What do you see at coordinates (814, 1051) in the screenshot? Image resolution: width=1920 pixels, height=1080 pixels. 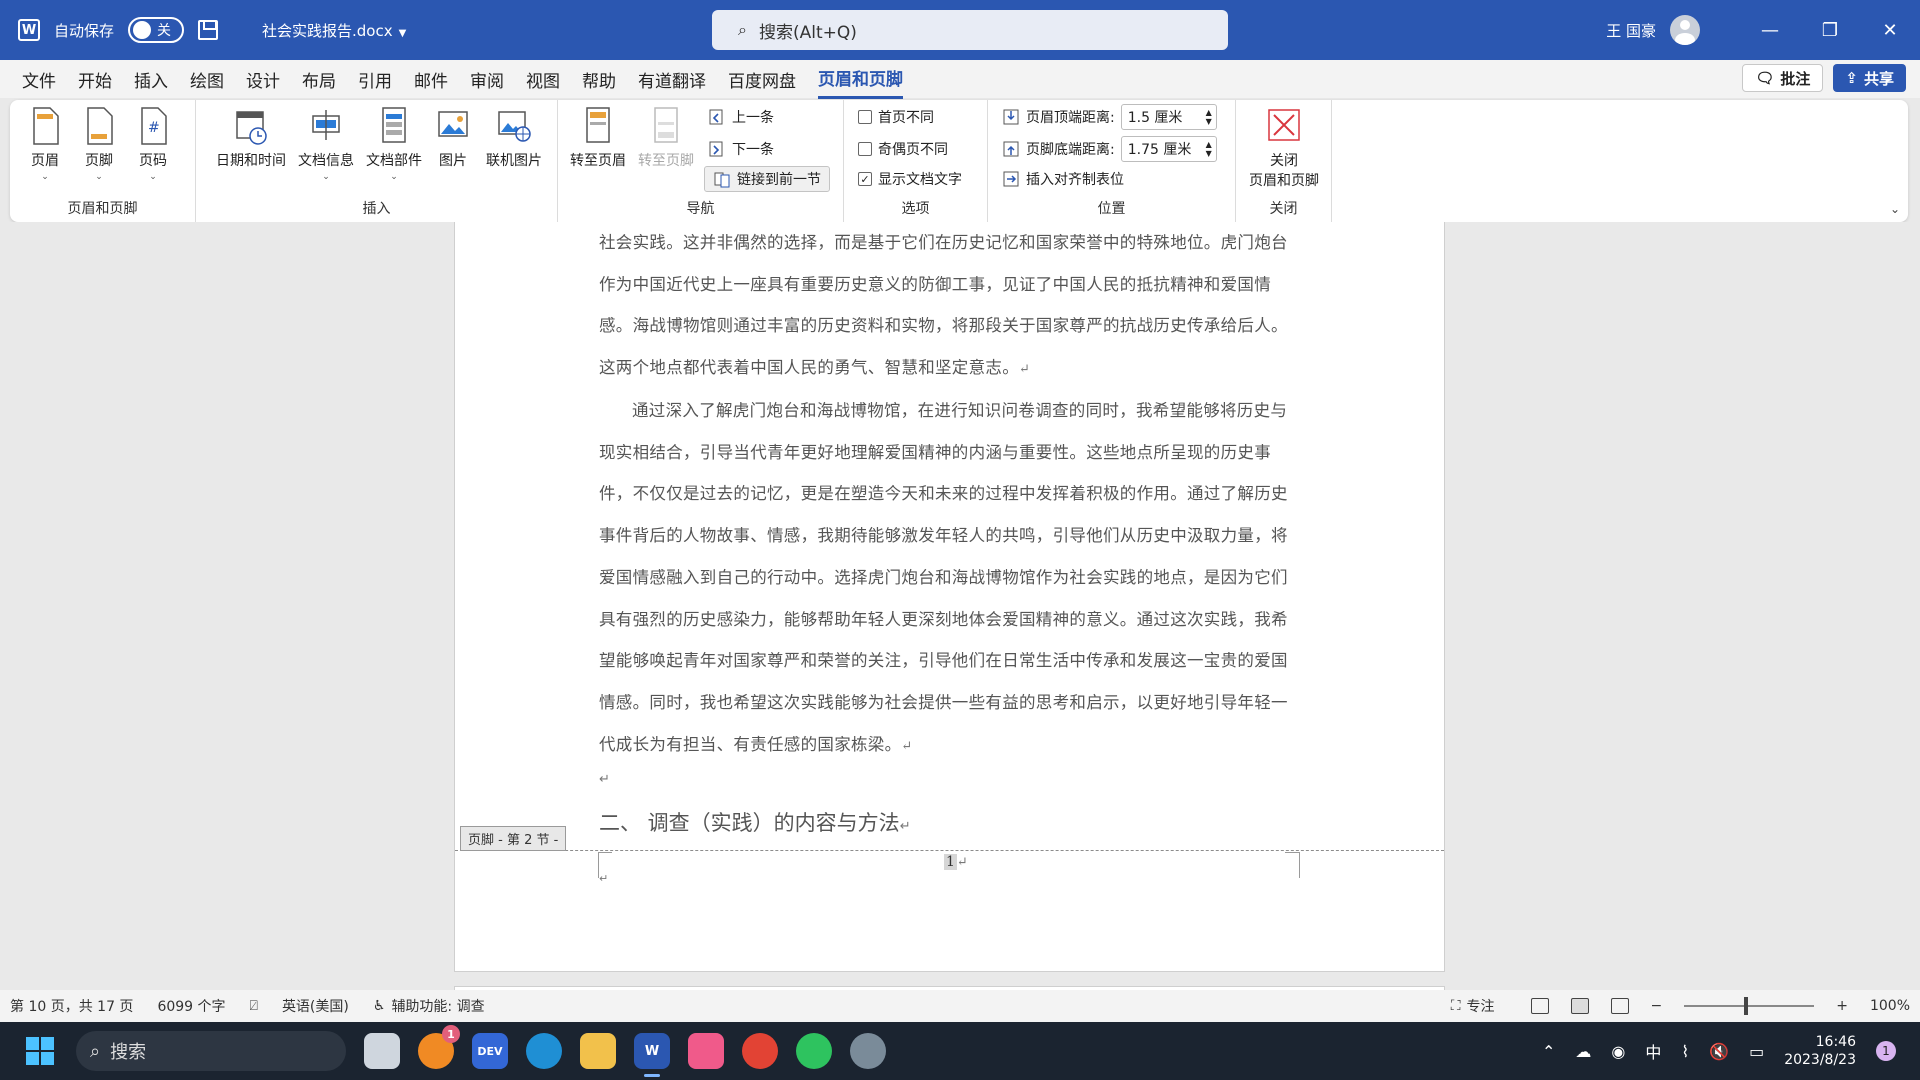 I see `wechat-icon` at bounding box center [814, 1051].